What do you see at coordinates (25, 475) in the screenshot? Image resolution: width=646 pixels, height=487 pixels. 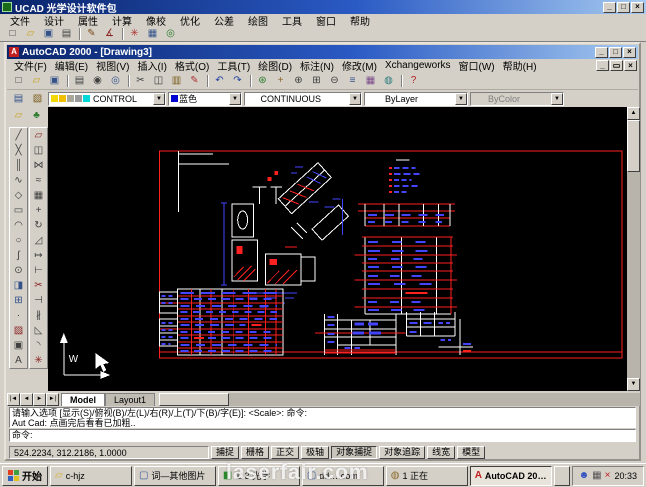 I see `start-button: 开始` at bounding box center [25, 475].